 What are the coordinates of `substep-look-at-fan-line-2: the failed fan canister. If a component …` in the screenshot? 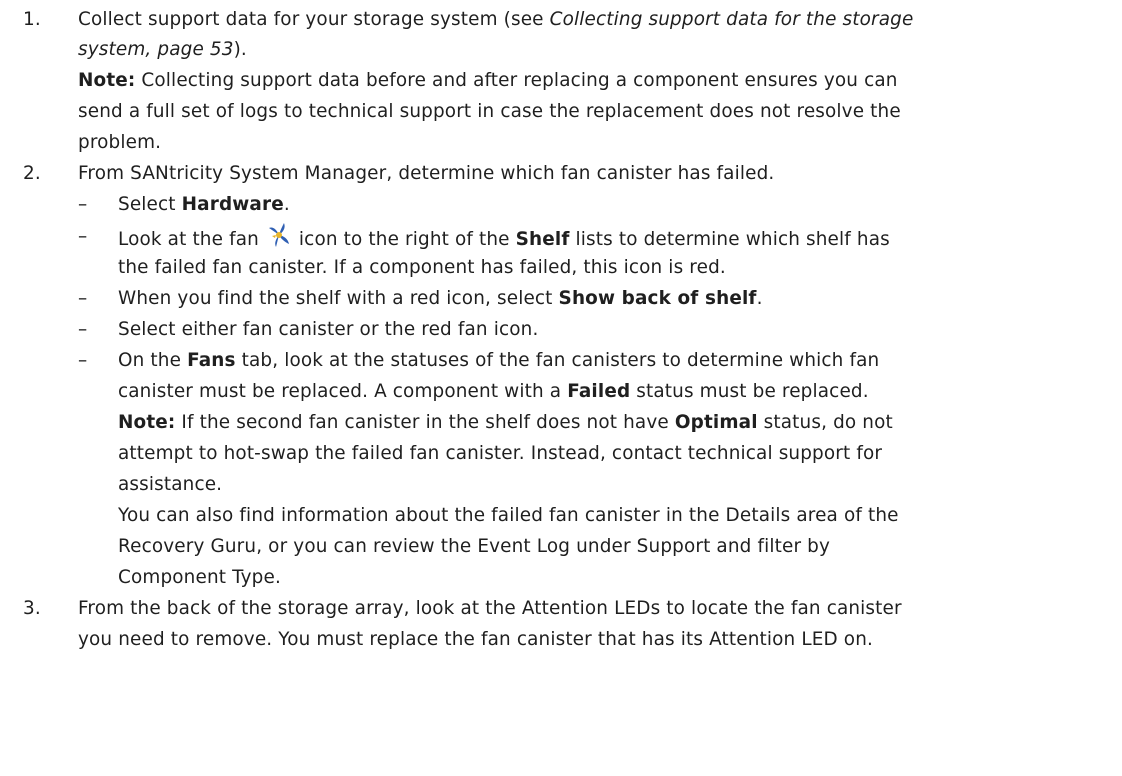 It's located at (422, 267).